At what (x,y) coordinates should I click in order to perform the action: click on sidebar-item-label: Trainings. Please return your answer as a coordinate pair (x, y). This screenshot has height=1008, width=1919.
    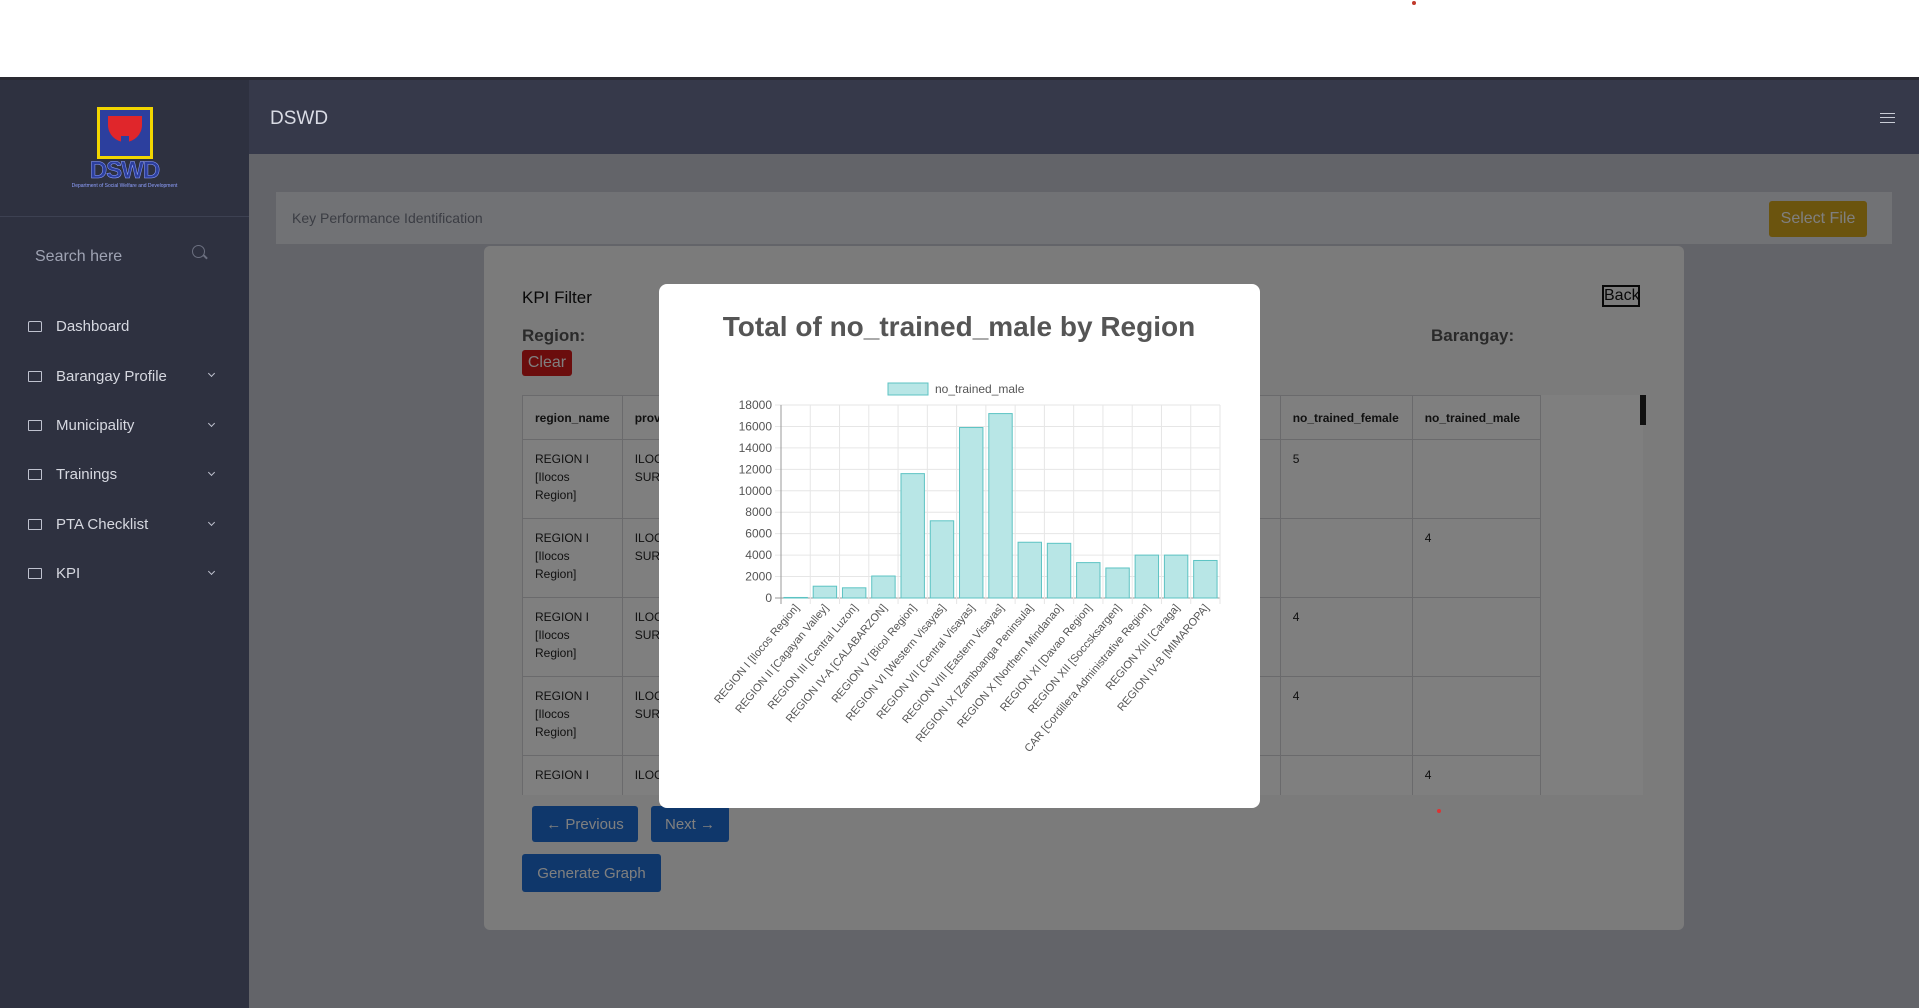
    Looking at the image, I should click on (87, 475).